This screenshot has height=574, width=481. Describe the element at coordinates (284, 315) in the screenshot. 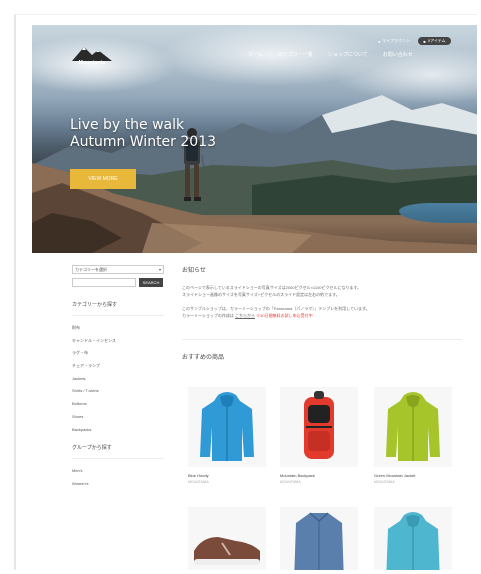

I see `trial-notice: ※30日間無料お試し申込受付中` at that location.